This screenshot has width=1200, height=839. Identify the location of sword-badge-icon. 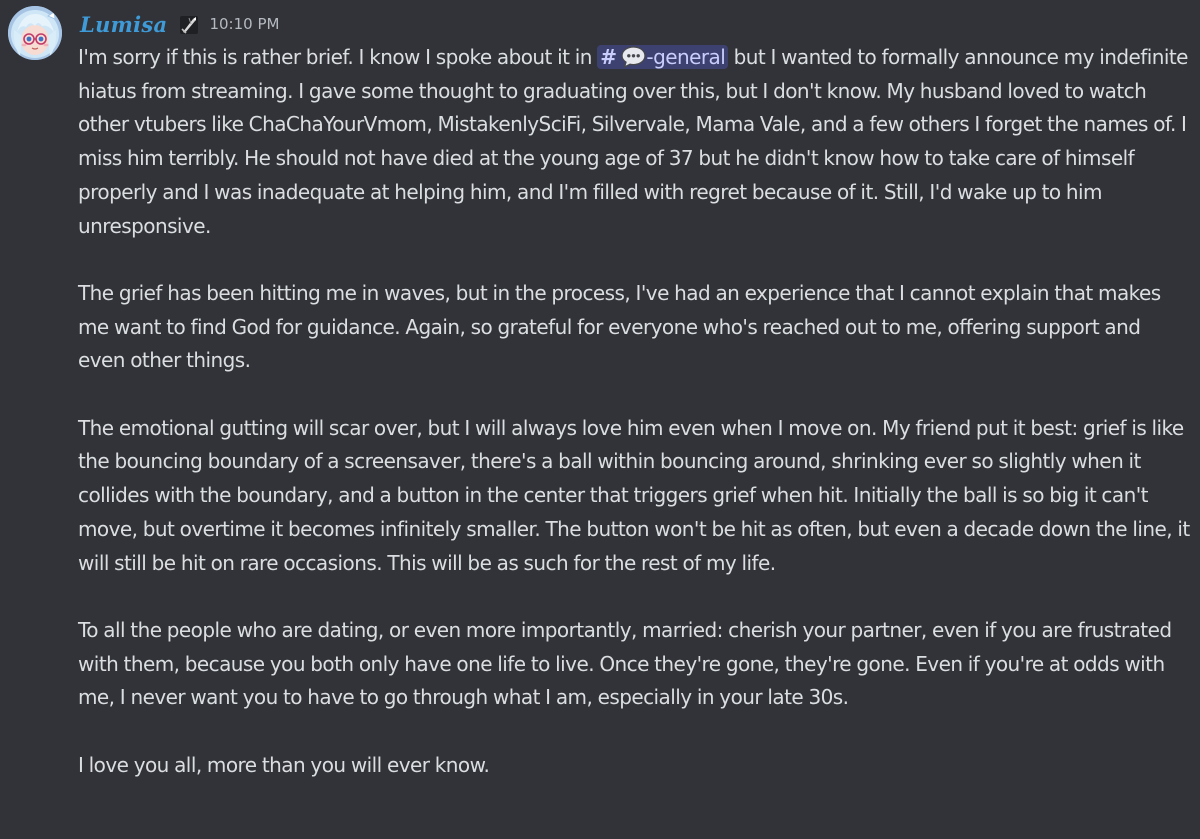
(189, 25).